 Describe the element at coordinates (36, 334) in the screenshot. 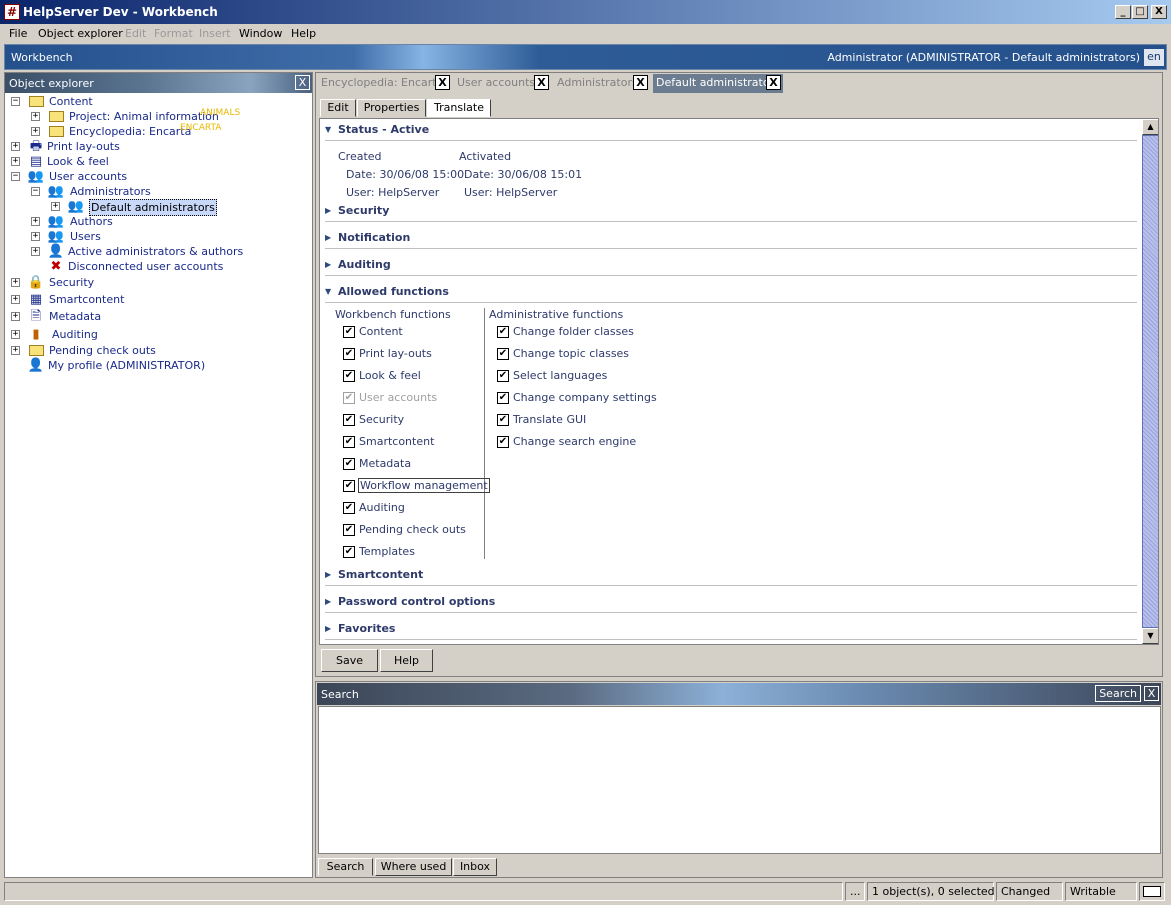

I see `chart-icon: ▮` at that location.